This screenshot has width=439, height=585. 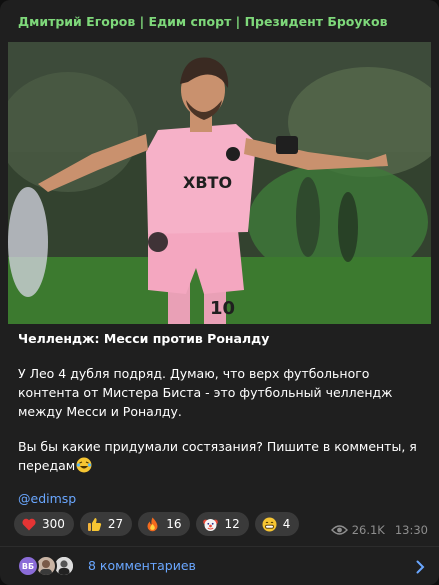 I want to click on reactions-row: 300 27 16 12 4, so click(x=157, y=524).